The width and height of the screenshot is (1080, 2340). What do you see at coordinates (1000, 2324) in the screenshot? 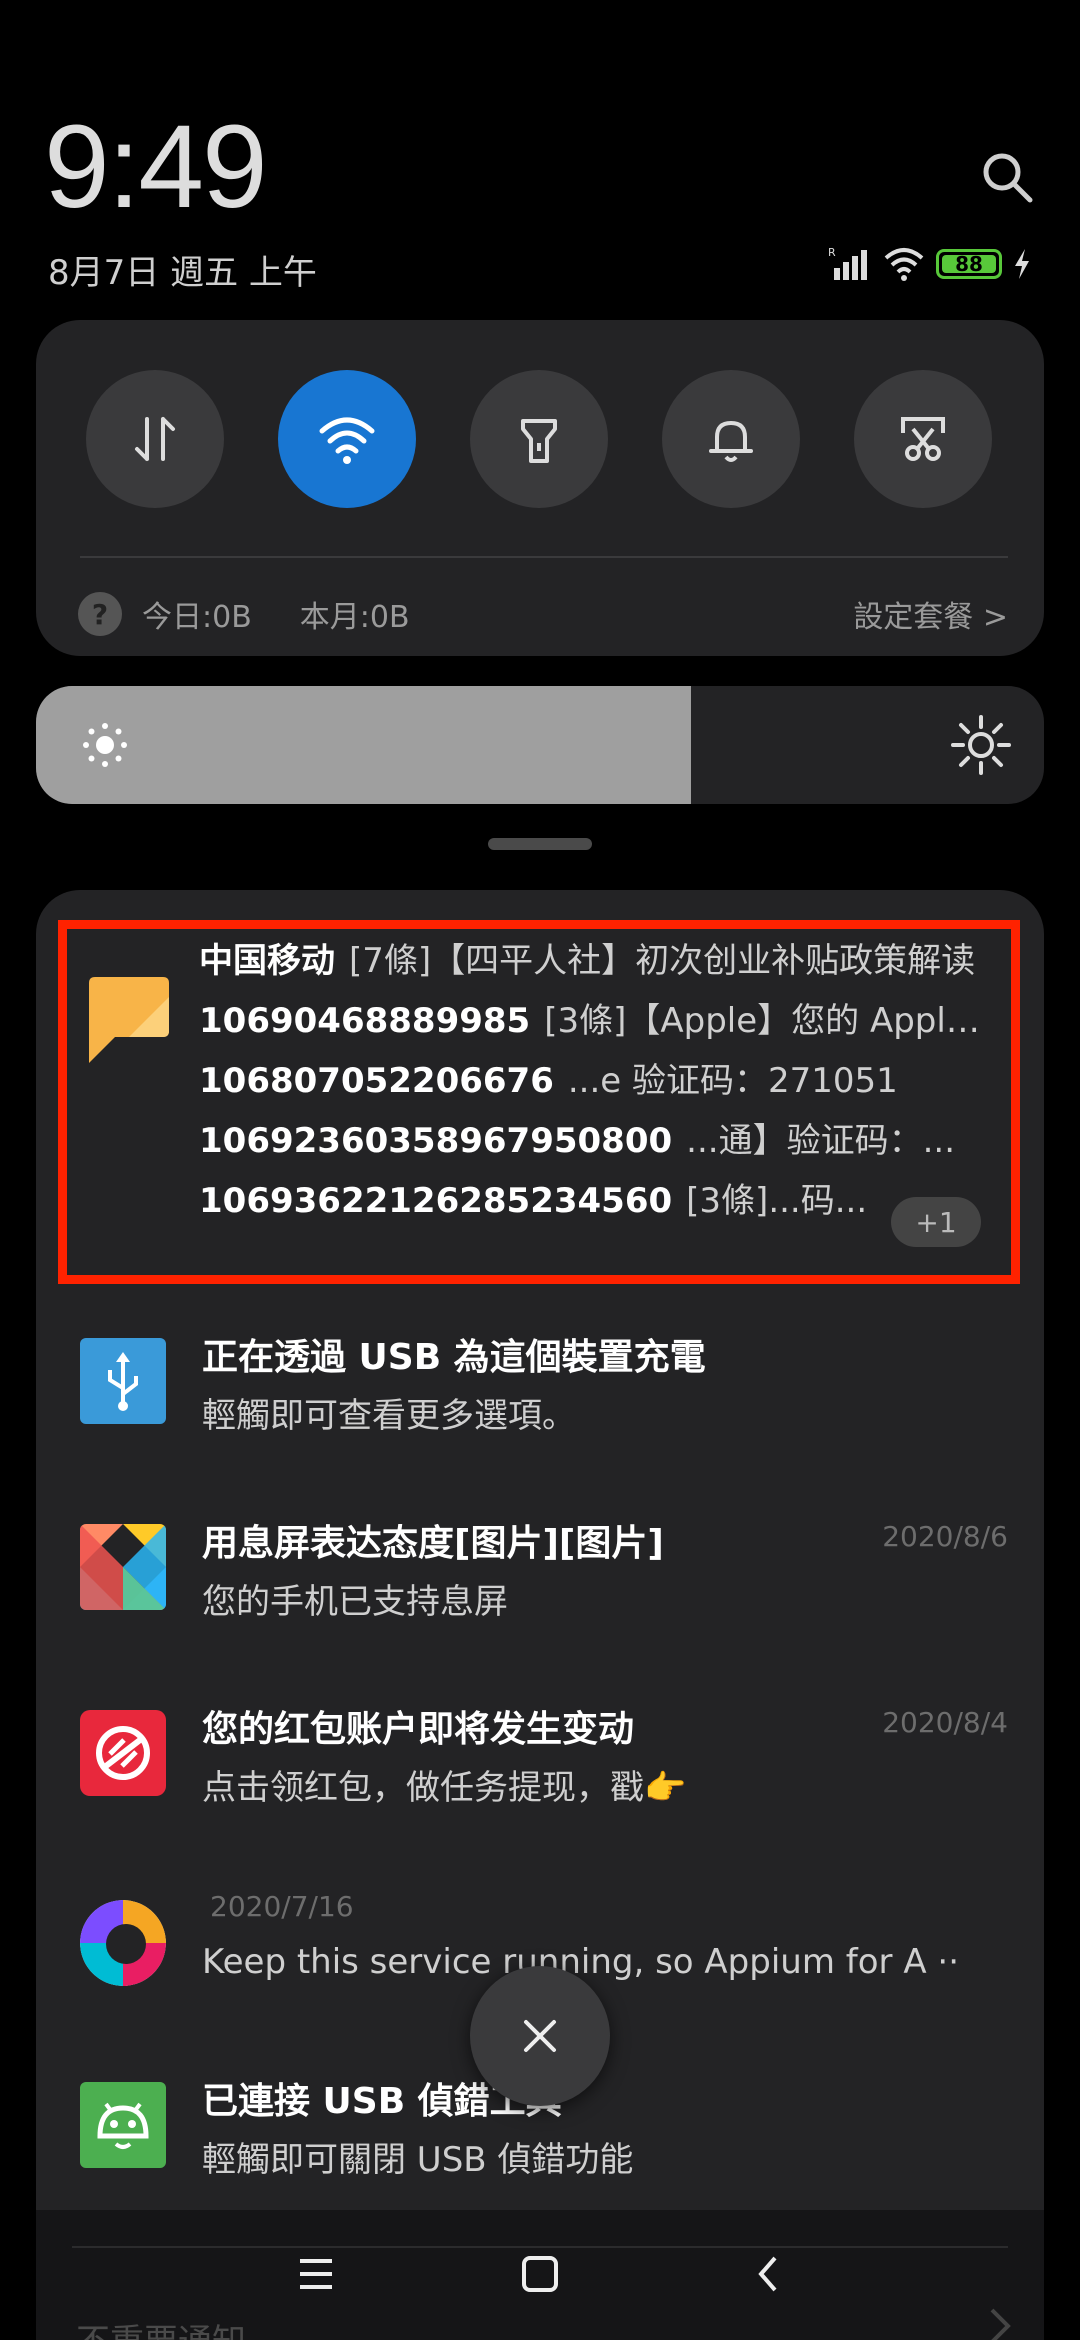
I see `chevron-right-icon` at bounding box center [1000, 2324].